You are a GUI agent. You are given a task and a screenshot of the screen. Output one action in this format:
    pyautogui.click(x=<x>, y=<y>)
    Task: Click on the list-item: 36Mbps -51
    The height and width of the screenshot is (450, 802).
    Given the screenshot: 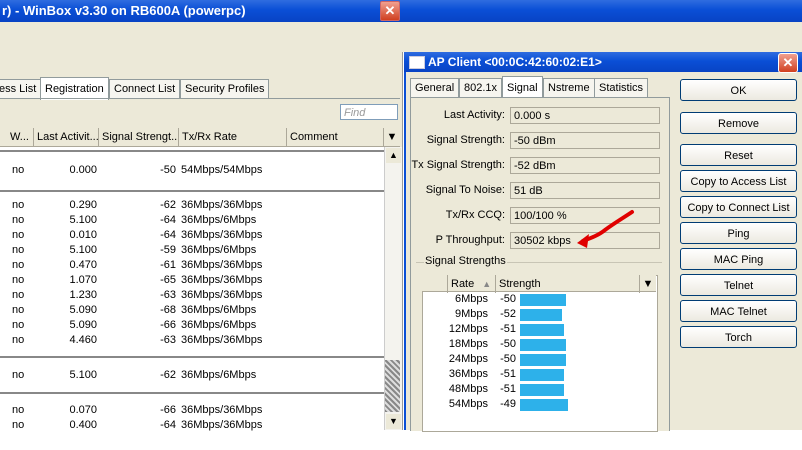 What is the action you would take?
    pyautogui.click(x=539, y=374)
    